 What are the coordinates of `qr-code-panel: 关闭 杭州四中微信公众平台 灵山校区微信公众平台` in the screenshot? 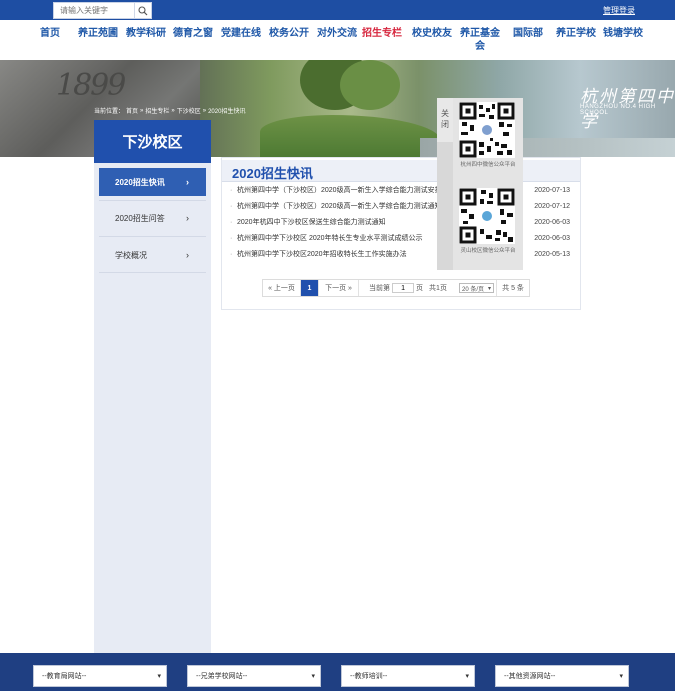 It's located at (480, 184).